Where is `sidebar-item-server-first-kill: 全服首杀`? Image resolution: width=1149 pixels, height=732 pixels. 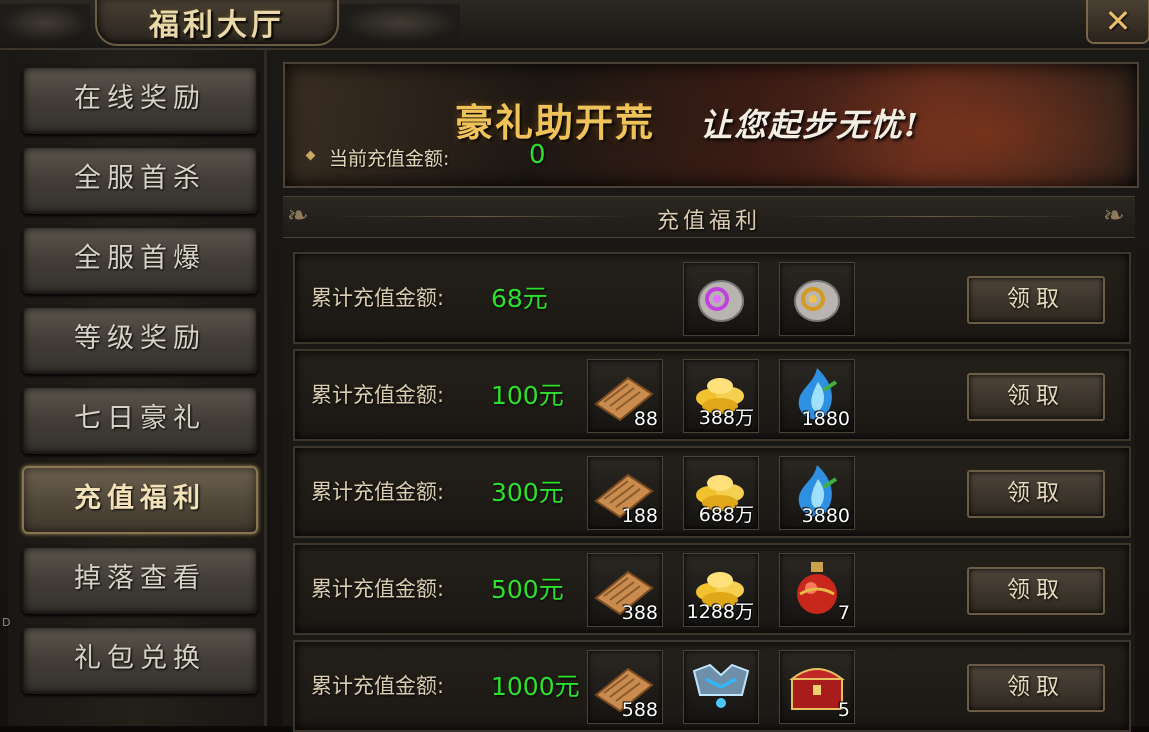
sidebar-item-server-first-kill: 全服首杀 is located at coordinates (140, 180).